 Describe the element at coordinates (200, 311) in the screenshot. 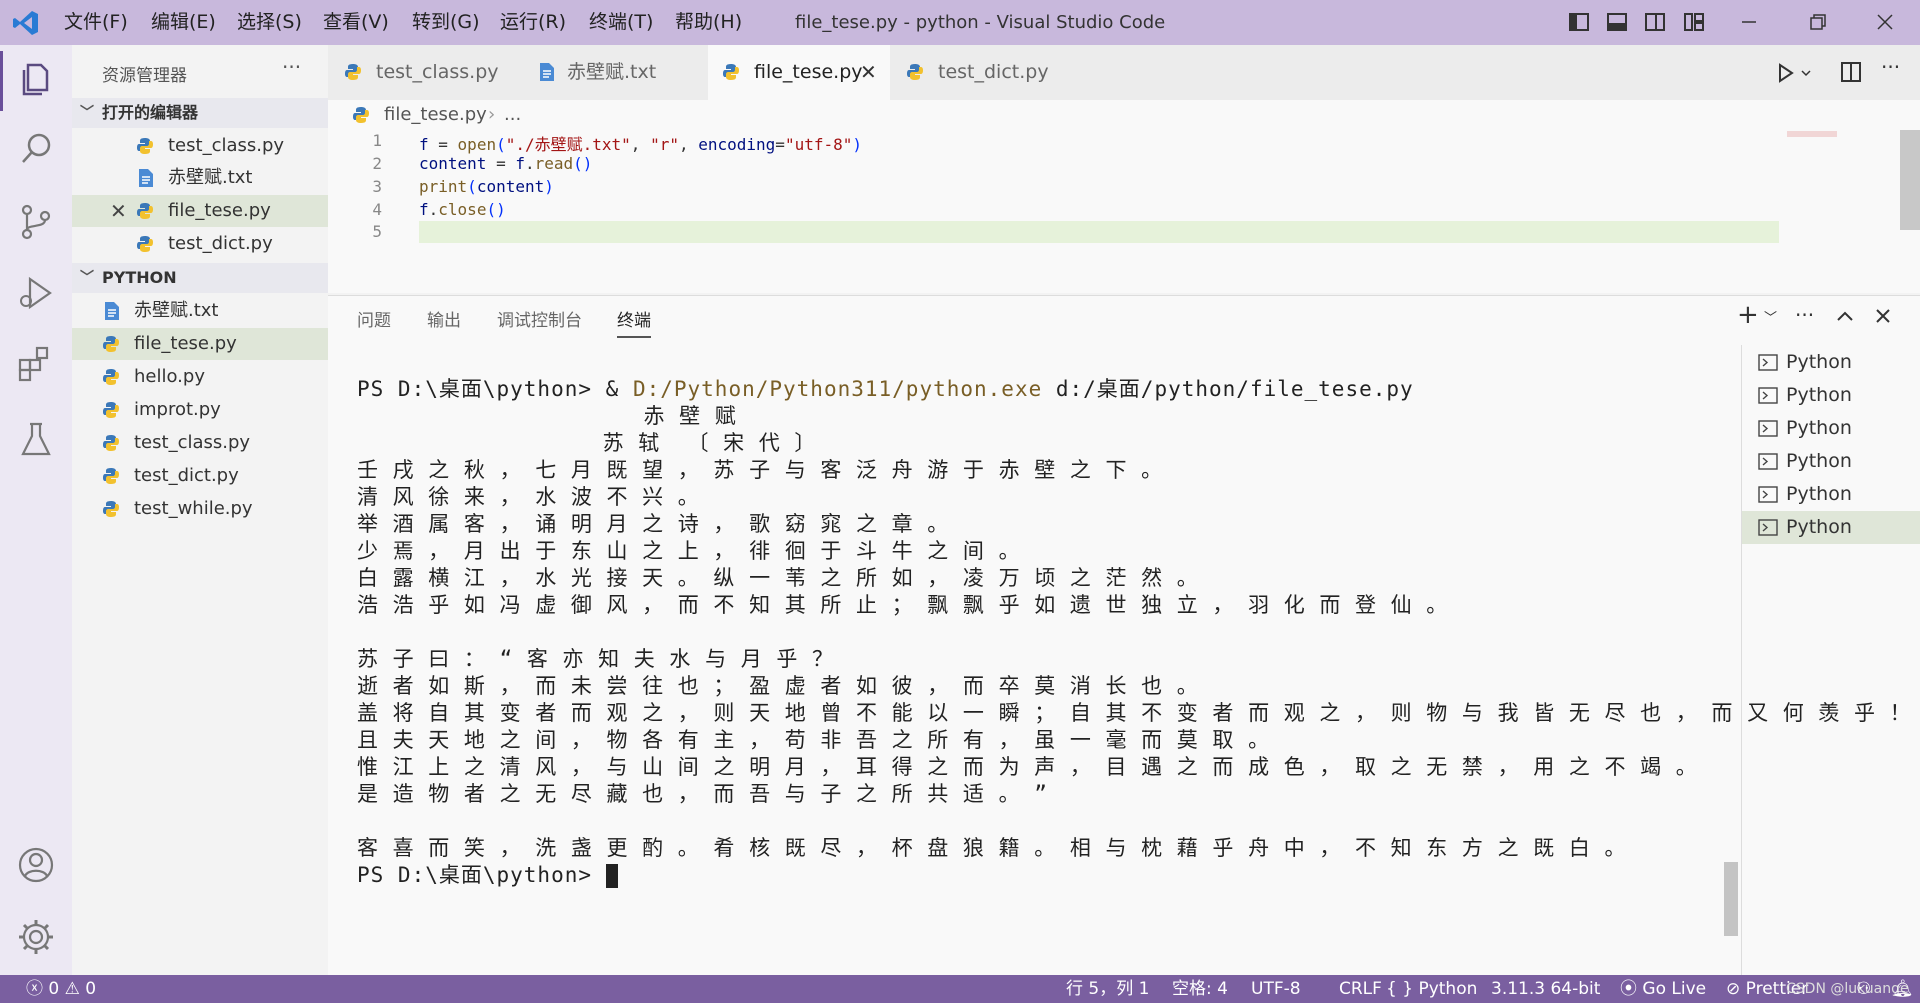

I see `file-item: 赤壁赋.txt` at that location.